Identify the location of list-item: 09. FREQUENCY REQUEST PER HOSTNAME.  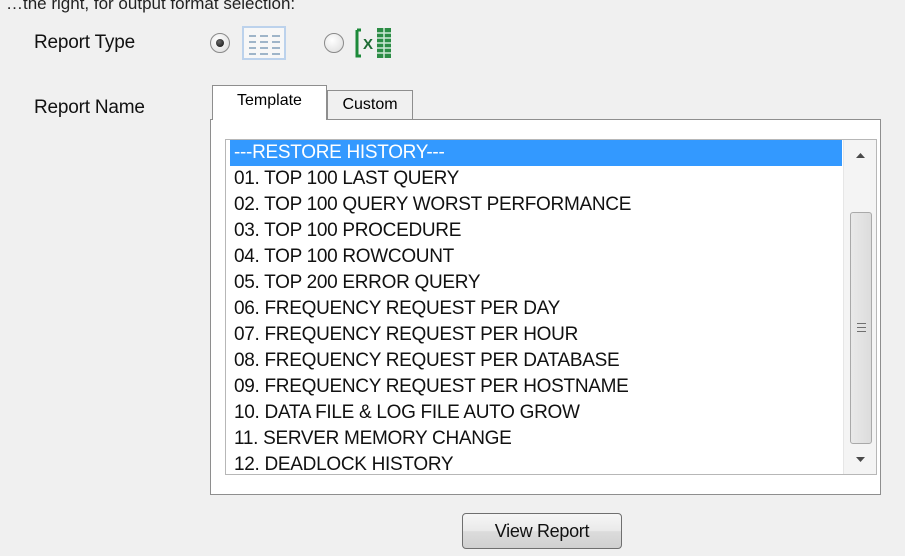
(536, 387).